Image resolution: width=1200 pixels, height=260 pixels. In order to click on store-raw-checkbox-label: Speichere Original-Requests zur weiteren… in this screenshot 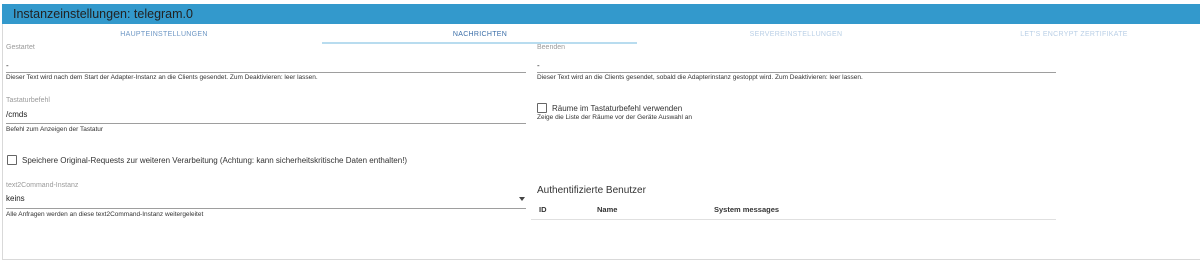, I will do `click(214, 160)`.